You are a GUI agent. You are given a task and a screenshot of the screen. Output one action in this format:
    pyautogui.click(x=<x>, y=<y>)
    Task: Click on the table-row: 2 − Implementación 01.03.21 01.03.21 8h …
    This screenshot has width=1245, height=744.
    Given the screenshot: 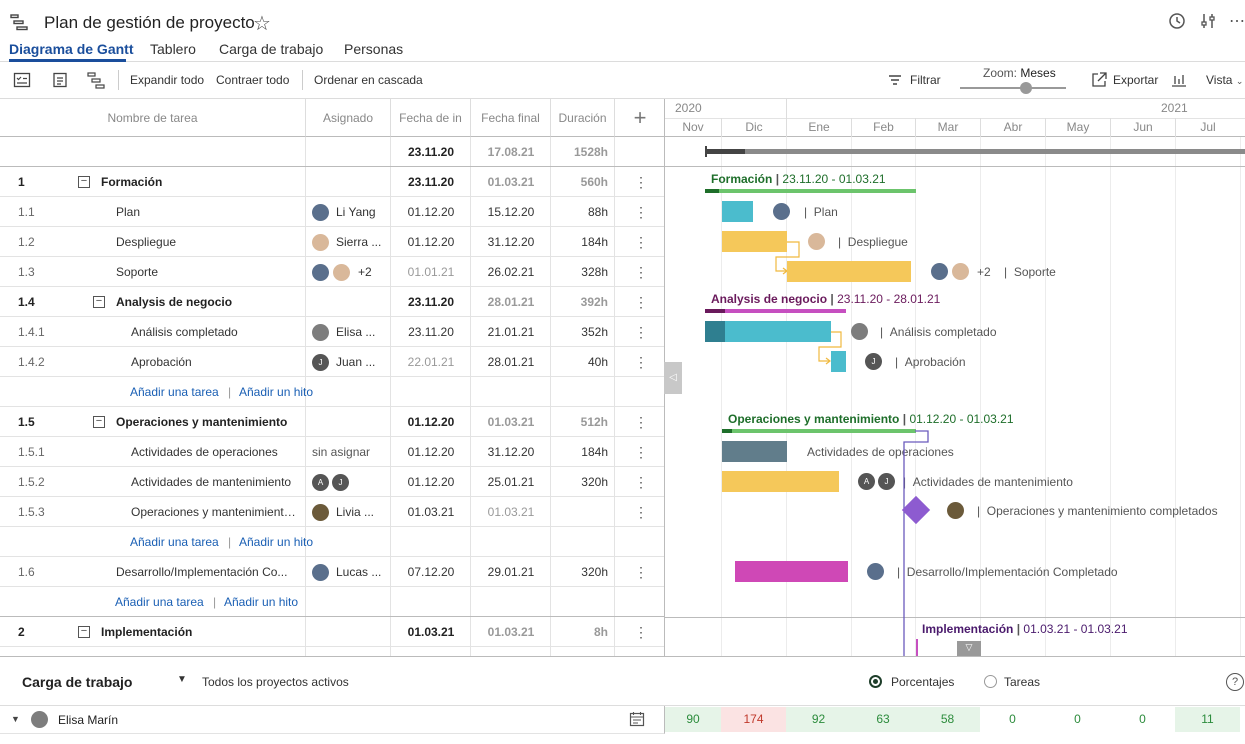 What is the action you would take?
    pyautogui.click(x=332, y=632)
    